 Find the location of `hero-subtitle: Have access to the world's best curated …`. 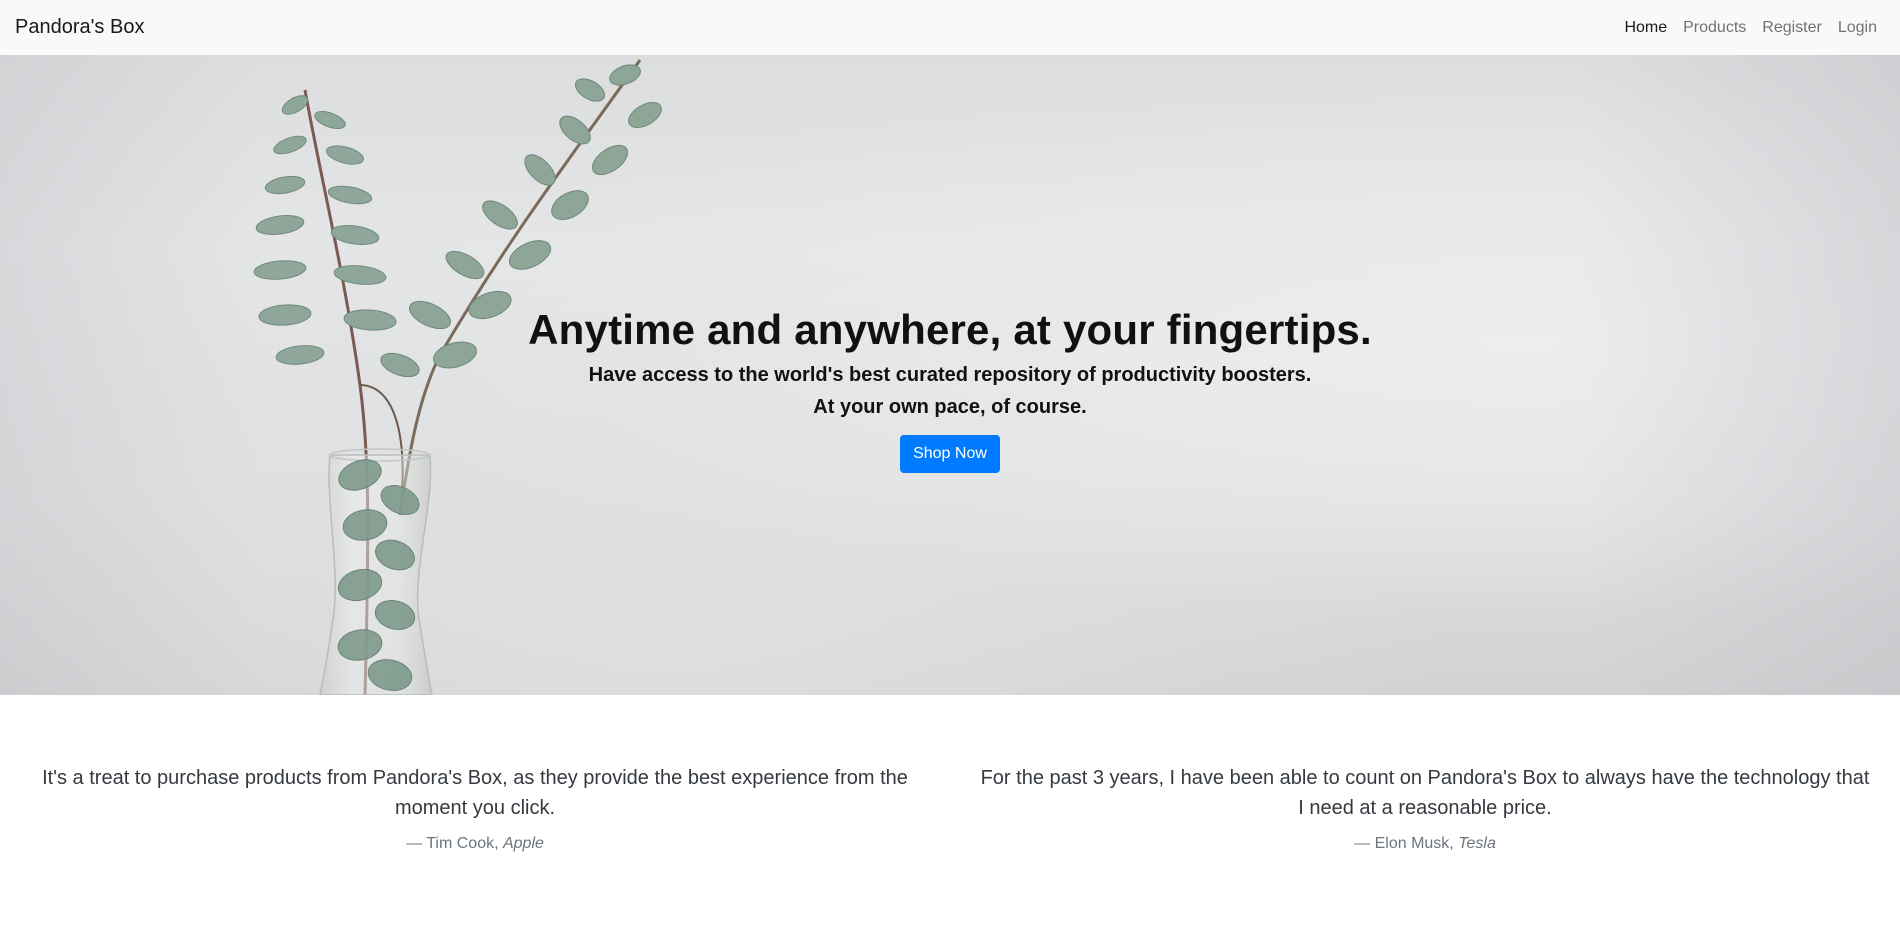

hero-subtitle: Have access to the world's best curated … is located at coordinates (950, 391).